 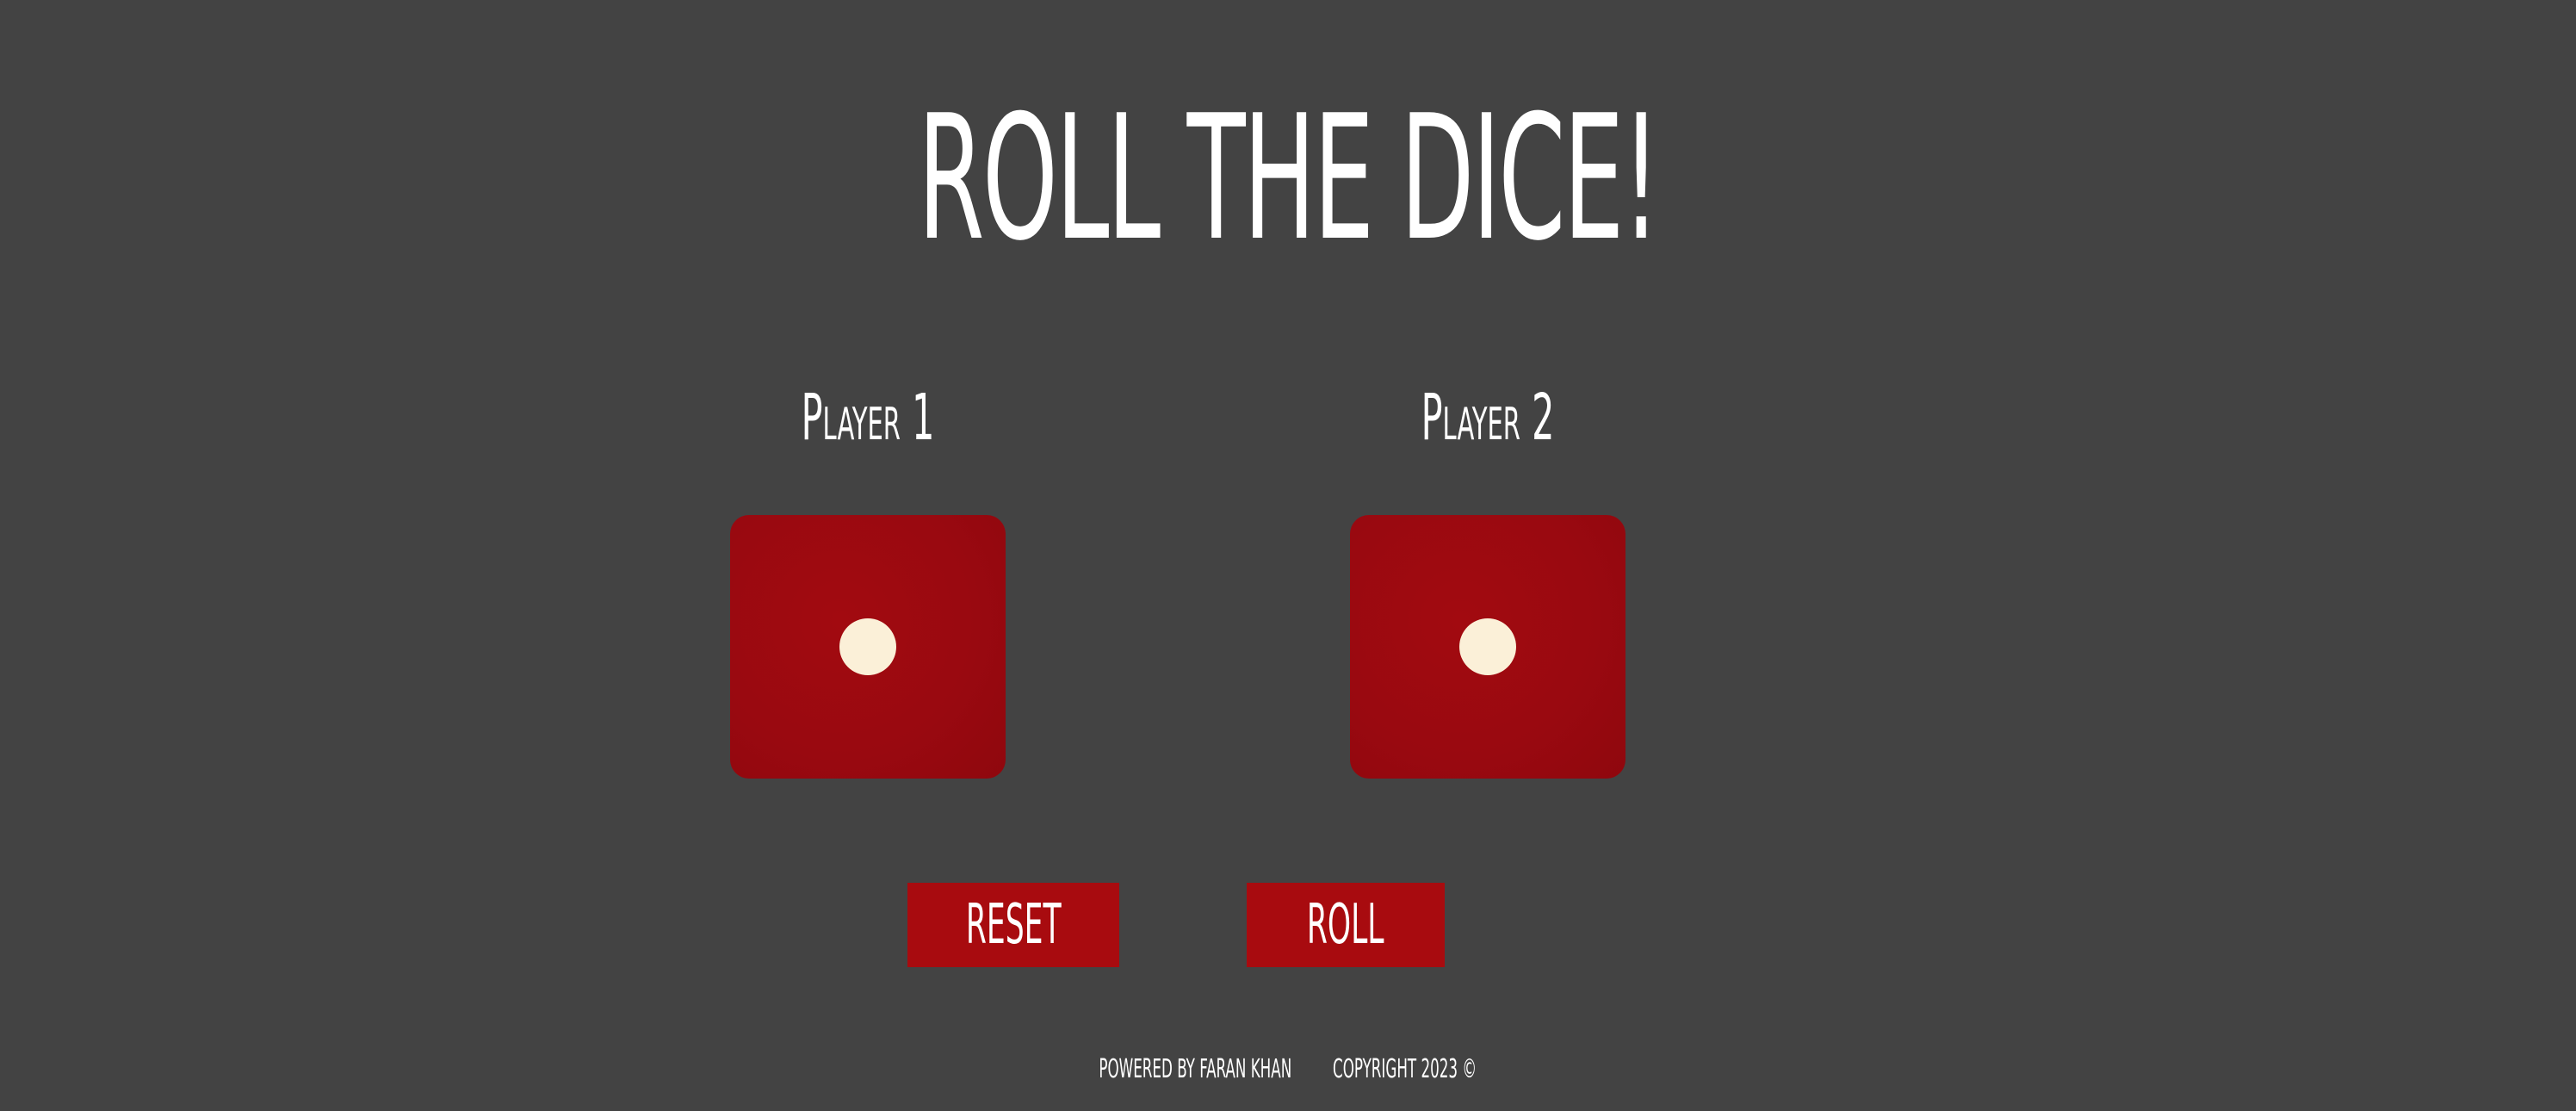 I want to click on reset-button: RESET, so click(x=1013, y=925).